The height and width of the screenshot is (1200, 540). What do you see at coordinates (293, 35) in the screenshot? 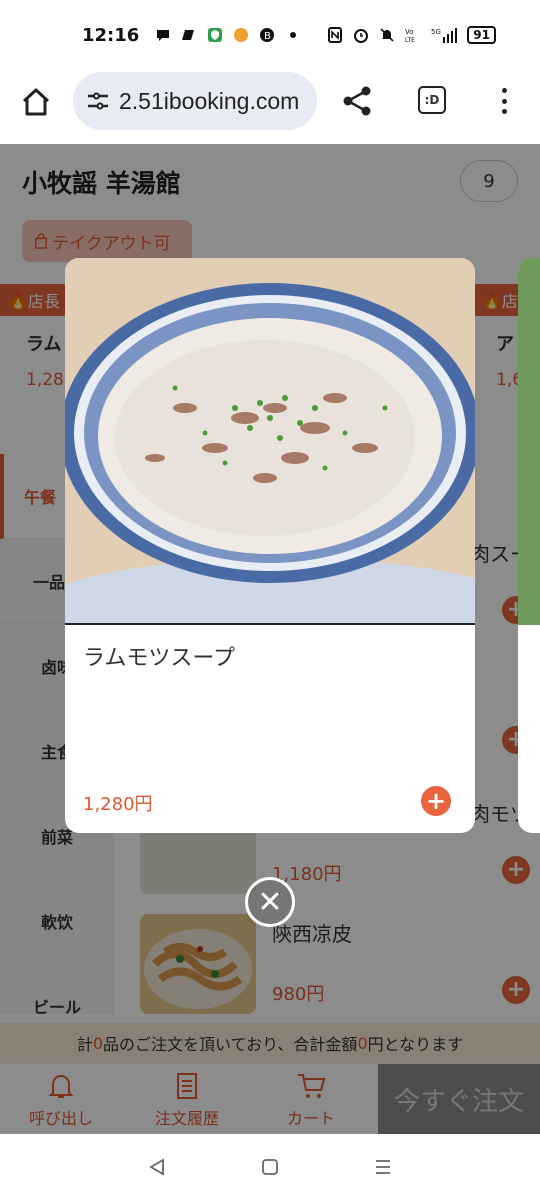
I see `dot-icon` at bounding box center [293, 35].